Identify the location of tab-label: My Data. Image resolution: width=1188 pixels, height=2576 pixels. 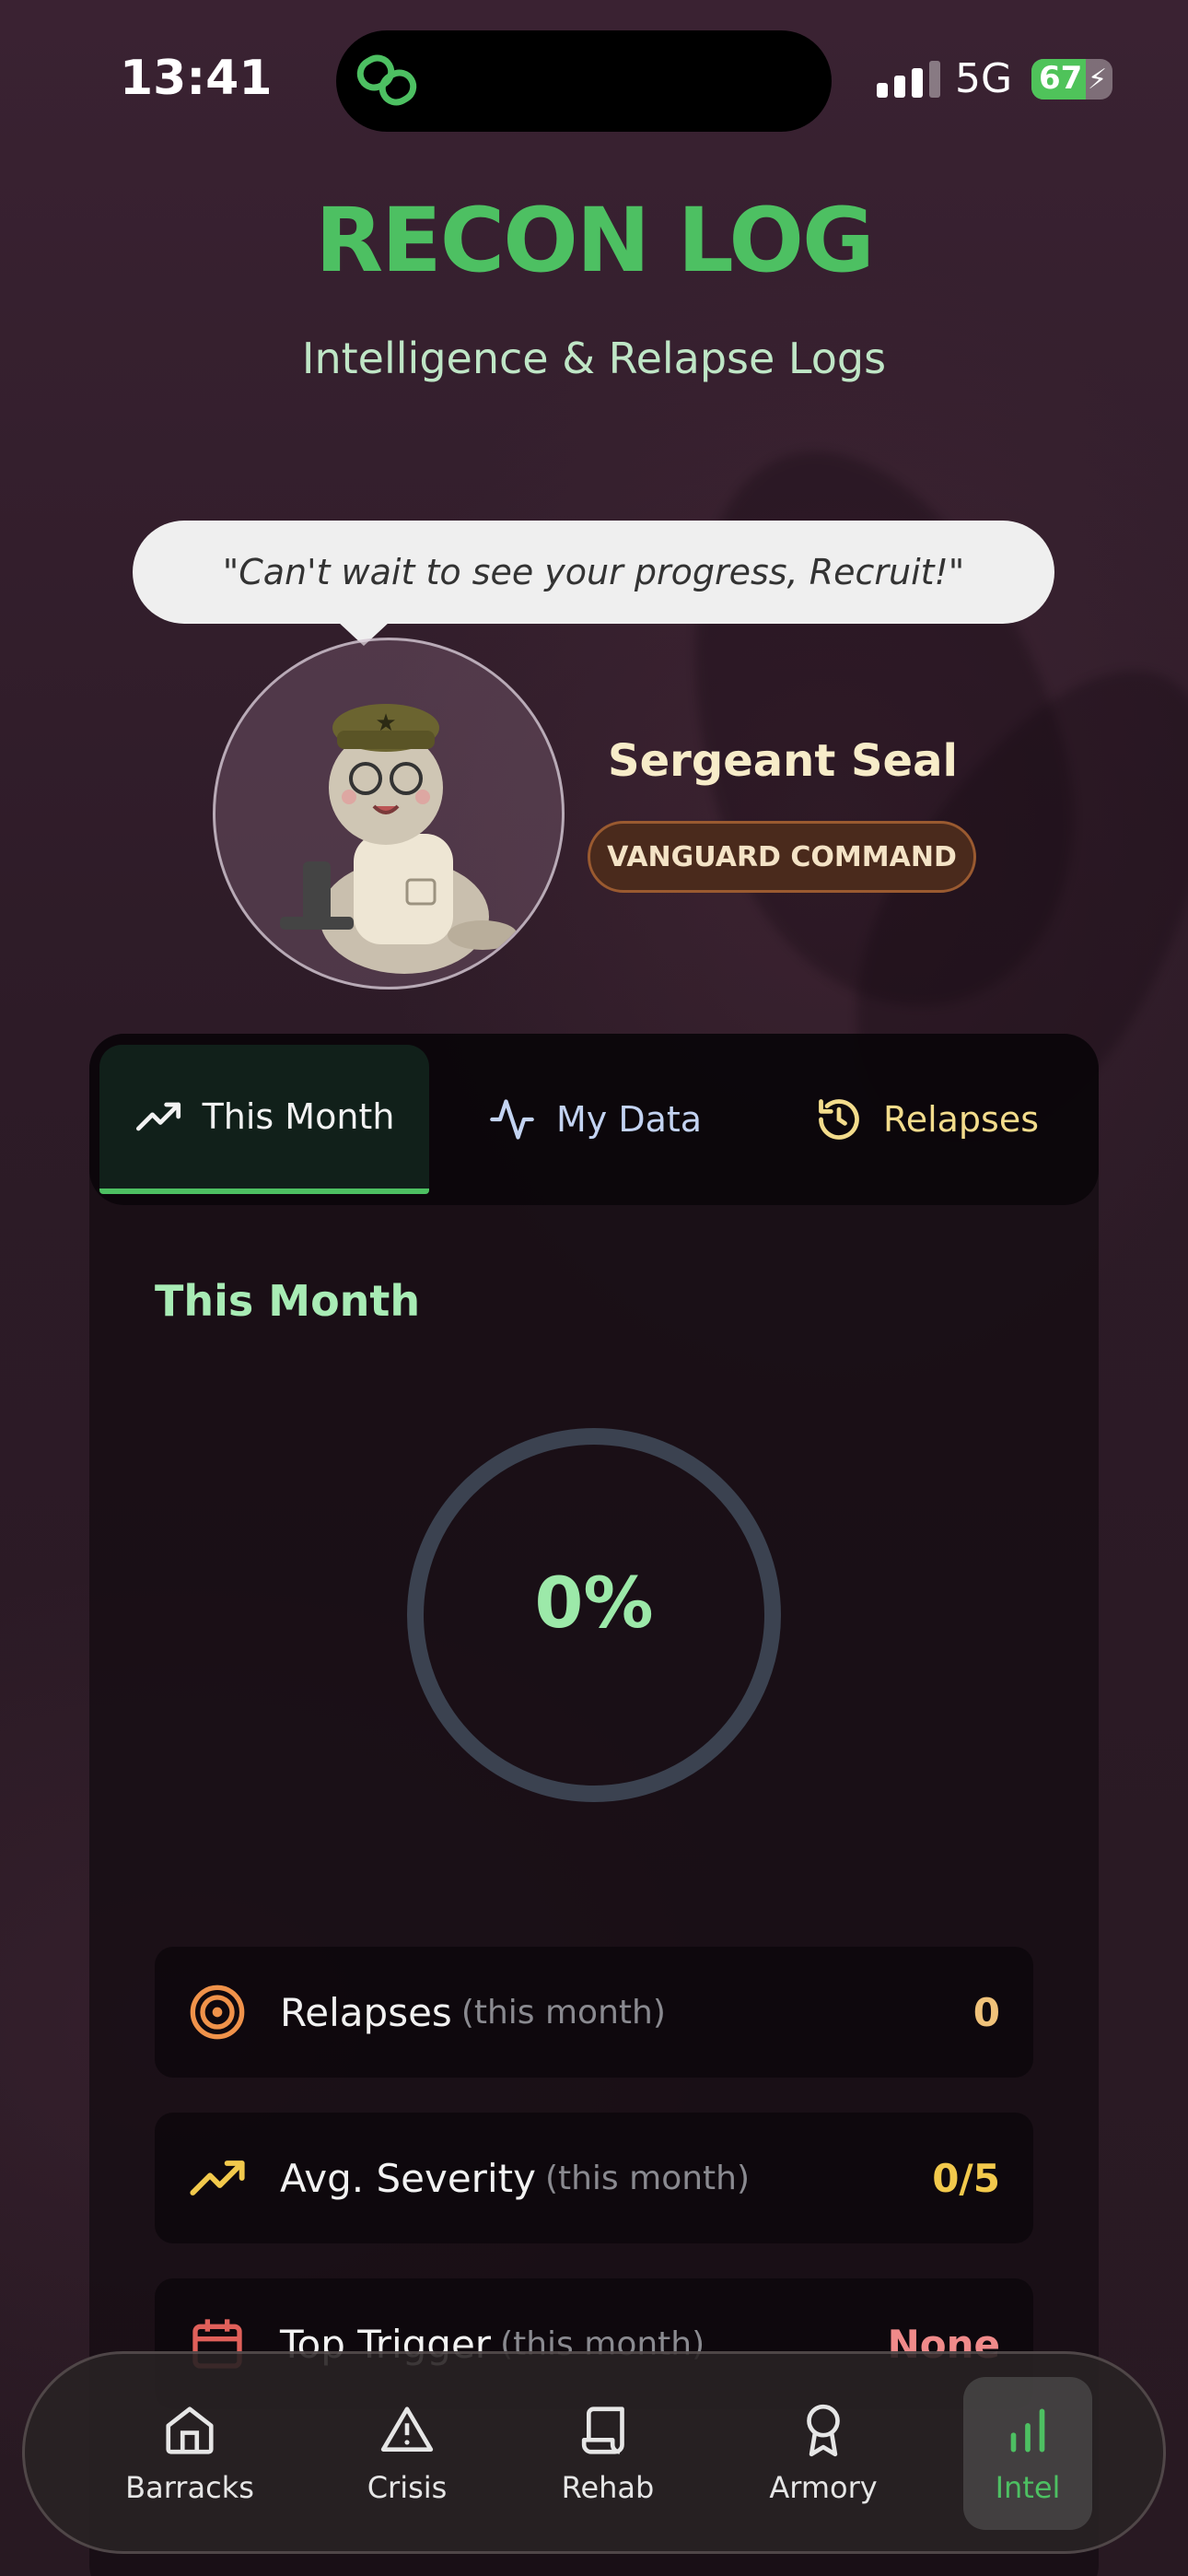
(629, 1119).